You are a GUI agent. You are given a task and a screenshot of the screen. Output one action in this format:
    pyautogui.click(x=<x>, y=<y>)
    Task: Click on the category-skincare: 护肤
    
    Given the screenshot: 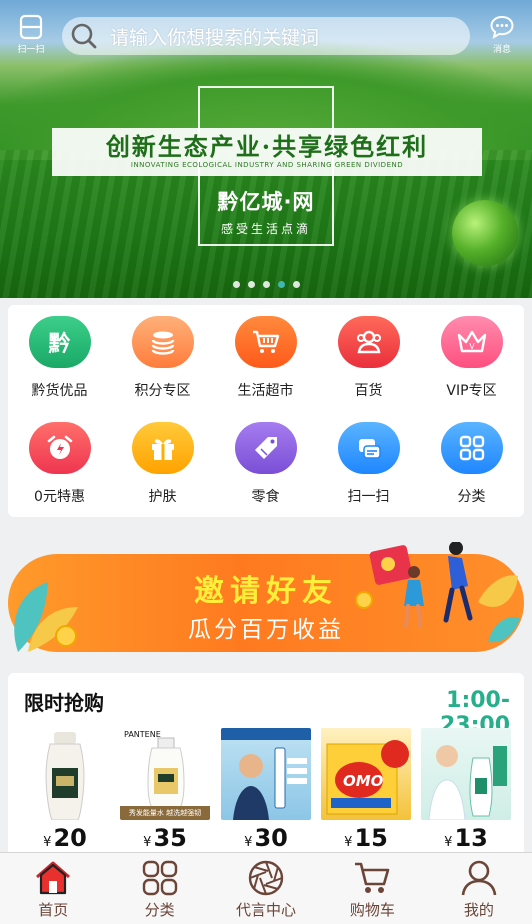 What is the action you would take?
    pyautogui.click(x=162, y=464)
    